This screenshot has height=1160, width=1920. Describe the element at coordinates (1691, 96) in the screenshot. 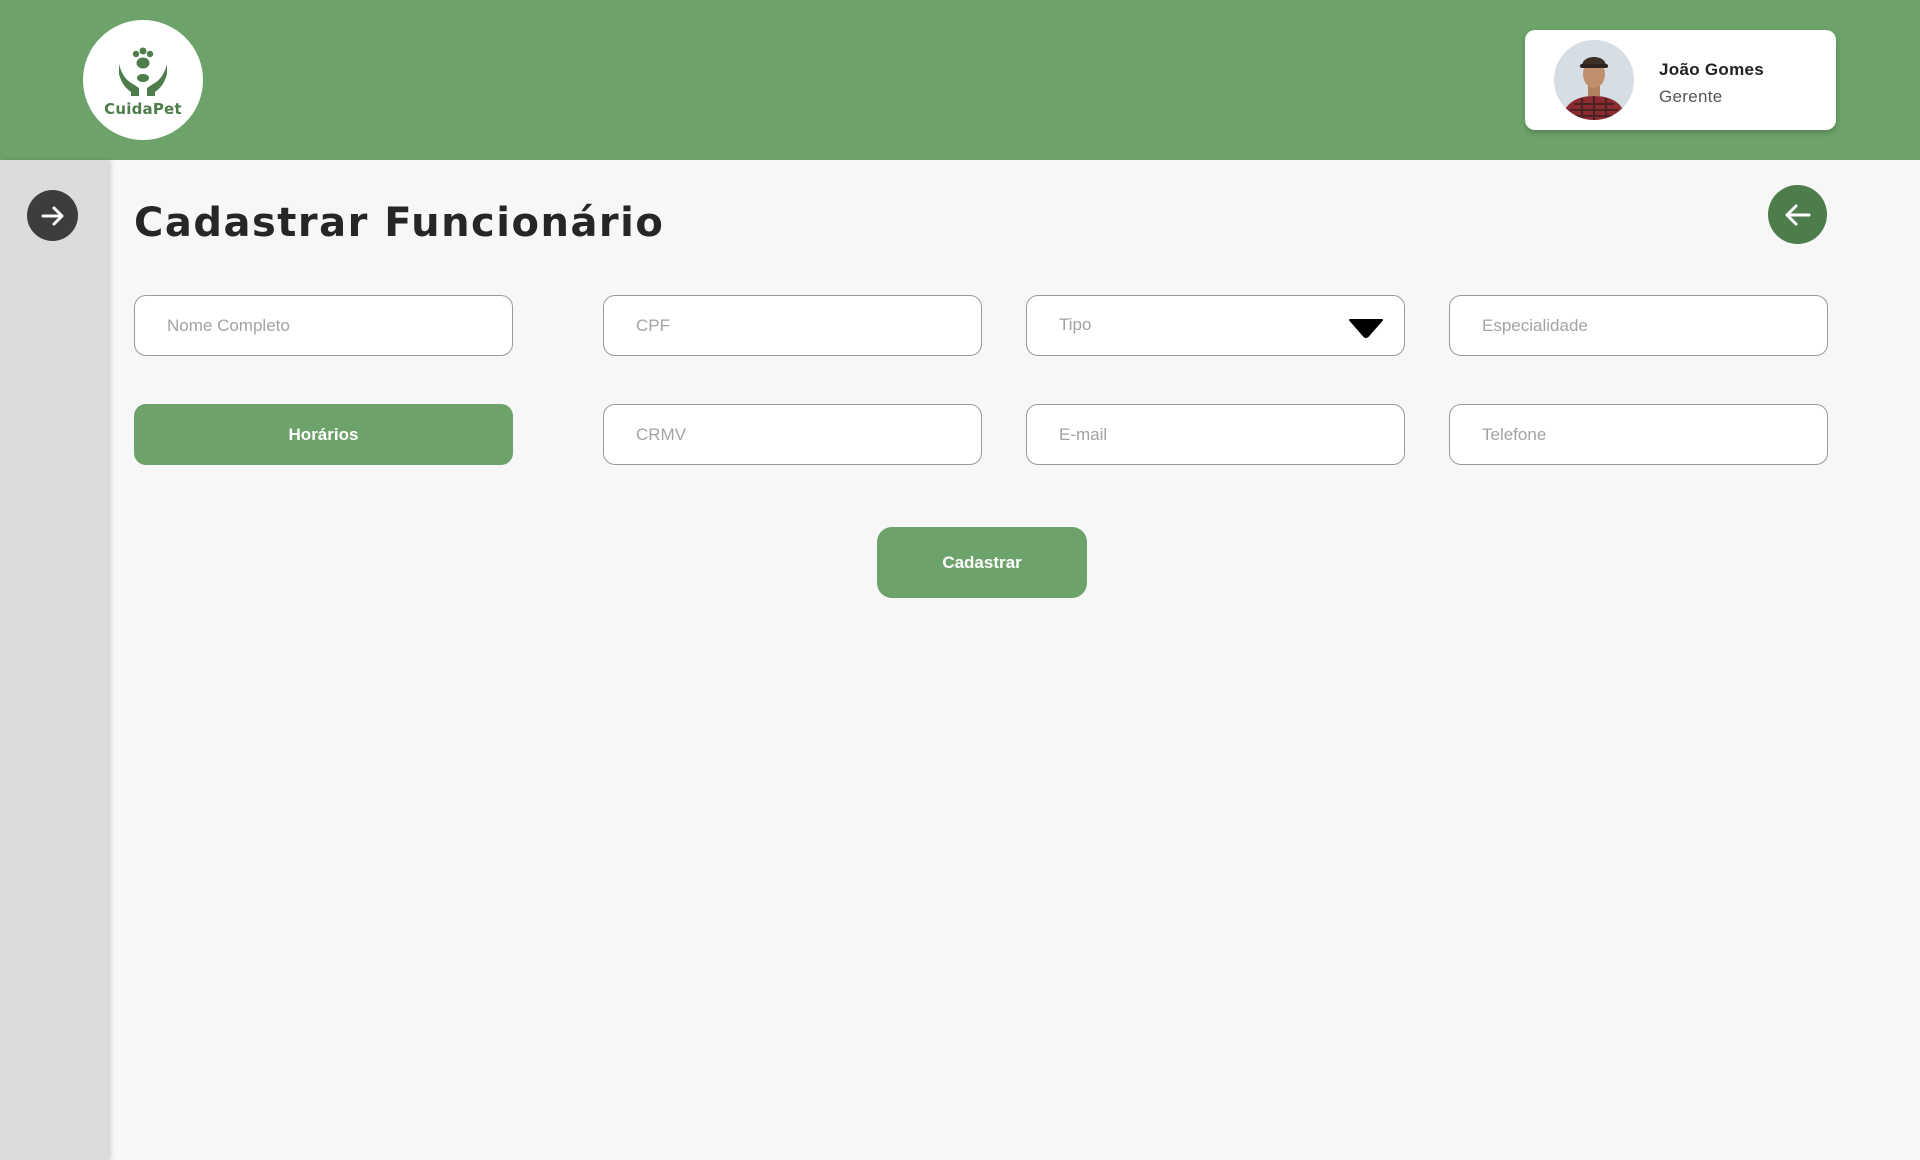

I see `user-role: Gerente` at that location.